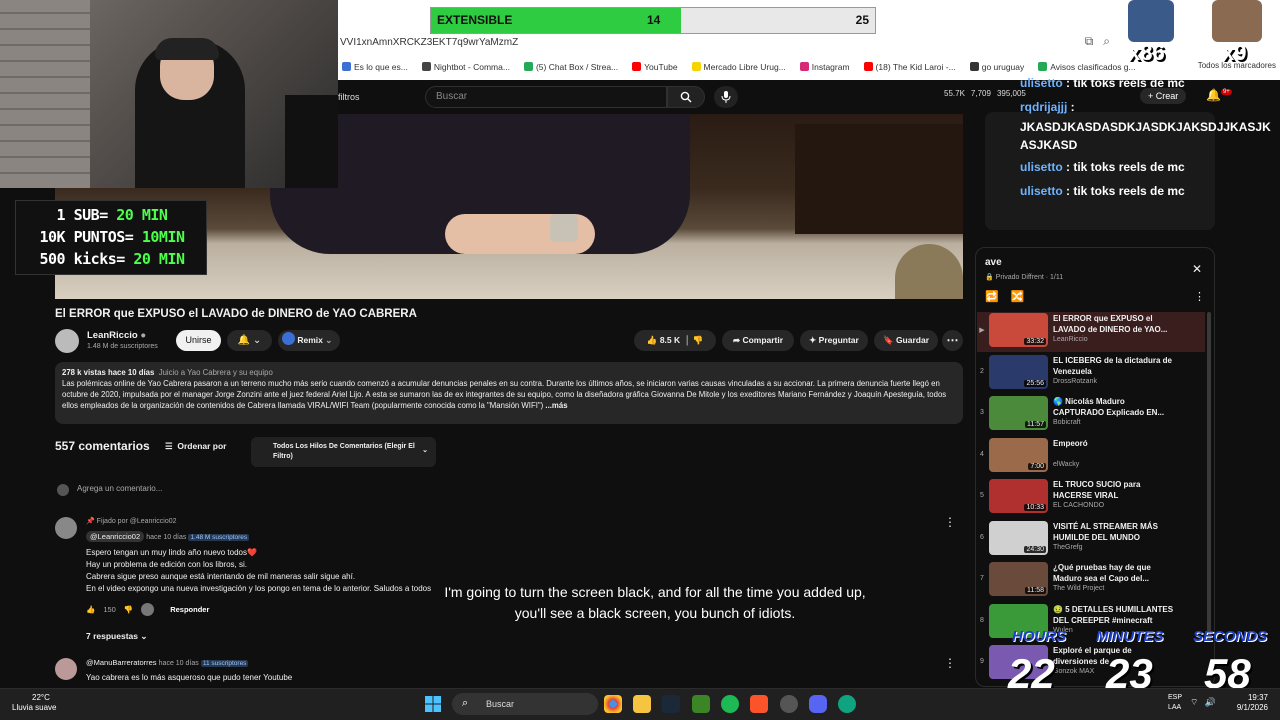 Image resolution: width=1280 pixels, height=720 pixels. What do you see at coordinates (1035, 507) in the screenshot?
I see `playlist-duration: 10:33` at bounding box center [1035, 507].